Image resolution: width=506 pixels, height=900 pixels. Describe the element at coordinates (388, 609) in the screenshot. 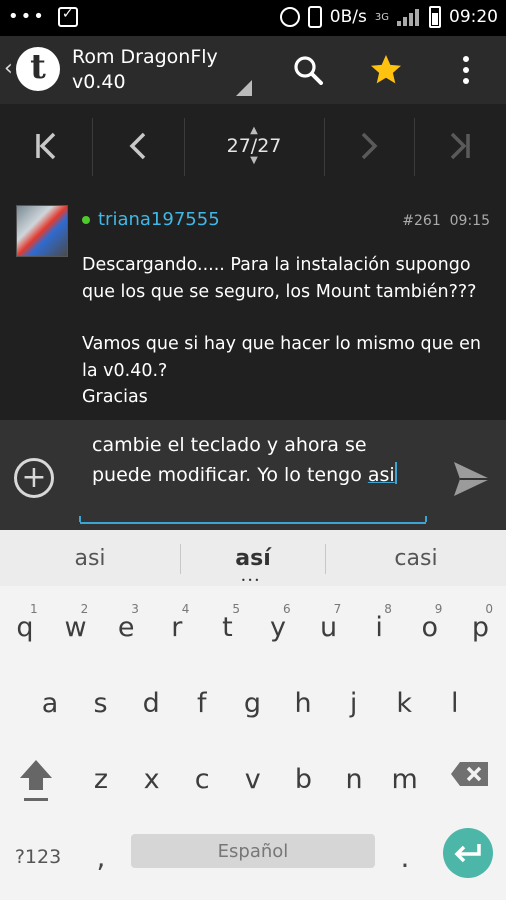

I see `key-hint: 8` at that location.